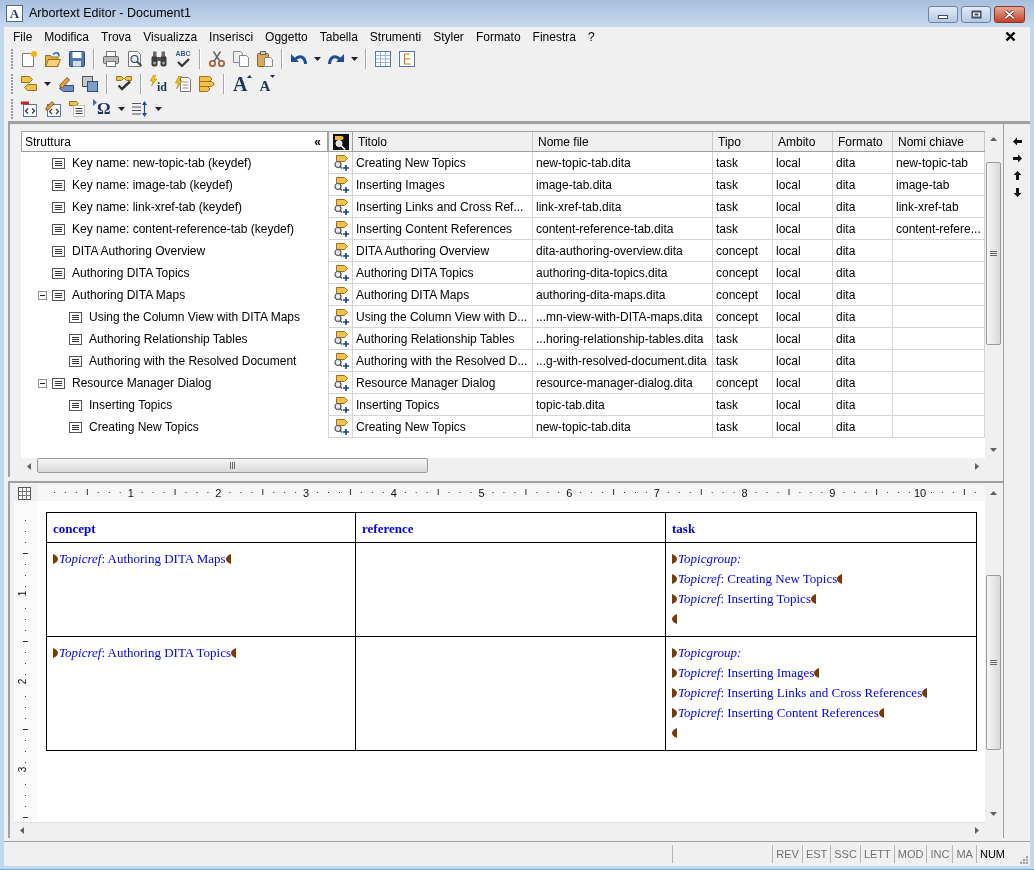 The width and height of the screenshot is (1034, 870). I want to click on menu-item: Trova, so click(116, 36).